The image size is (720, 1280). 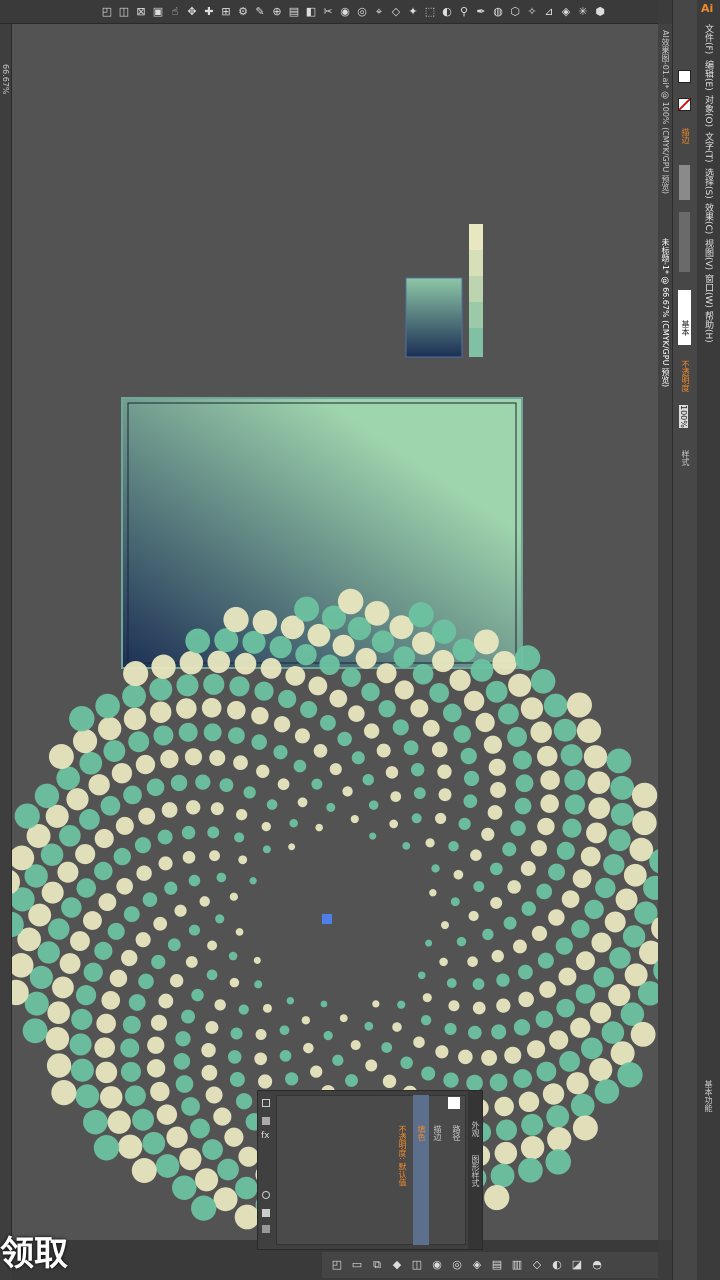 What do you see at coordinates (497, 1265) in the screenshot?
I see `panel-icon: ▤` at bounding box center [497, 1265].